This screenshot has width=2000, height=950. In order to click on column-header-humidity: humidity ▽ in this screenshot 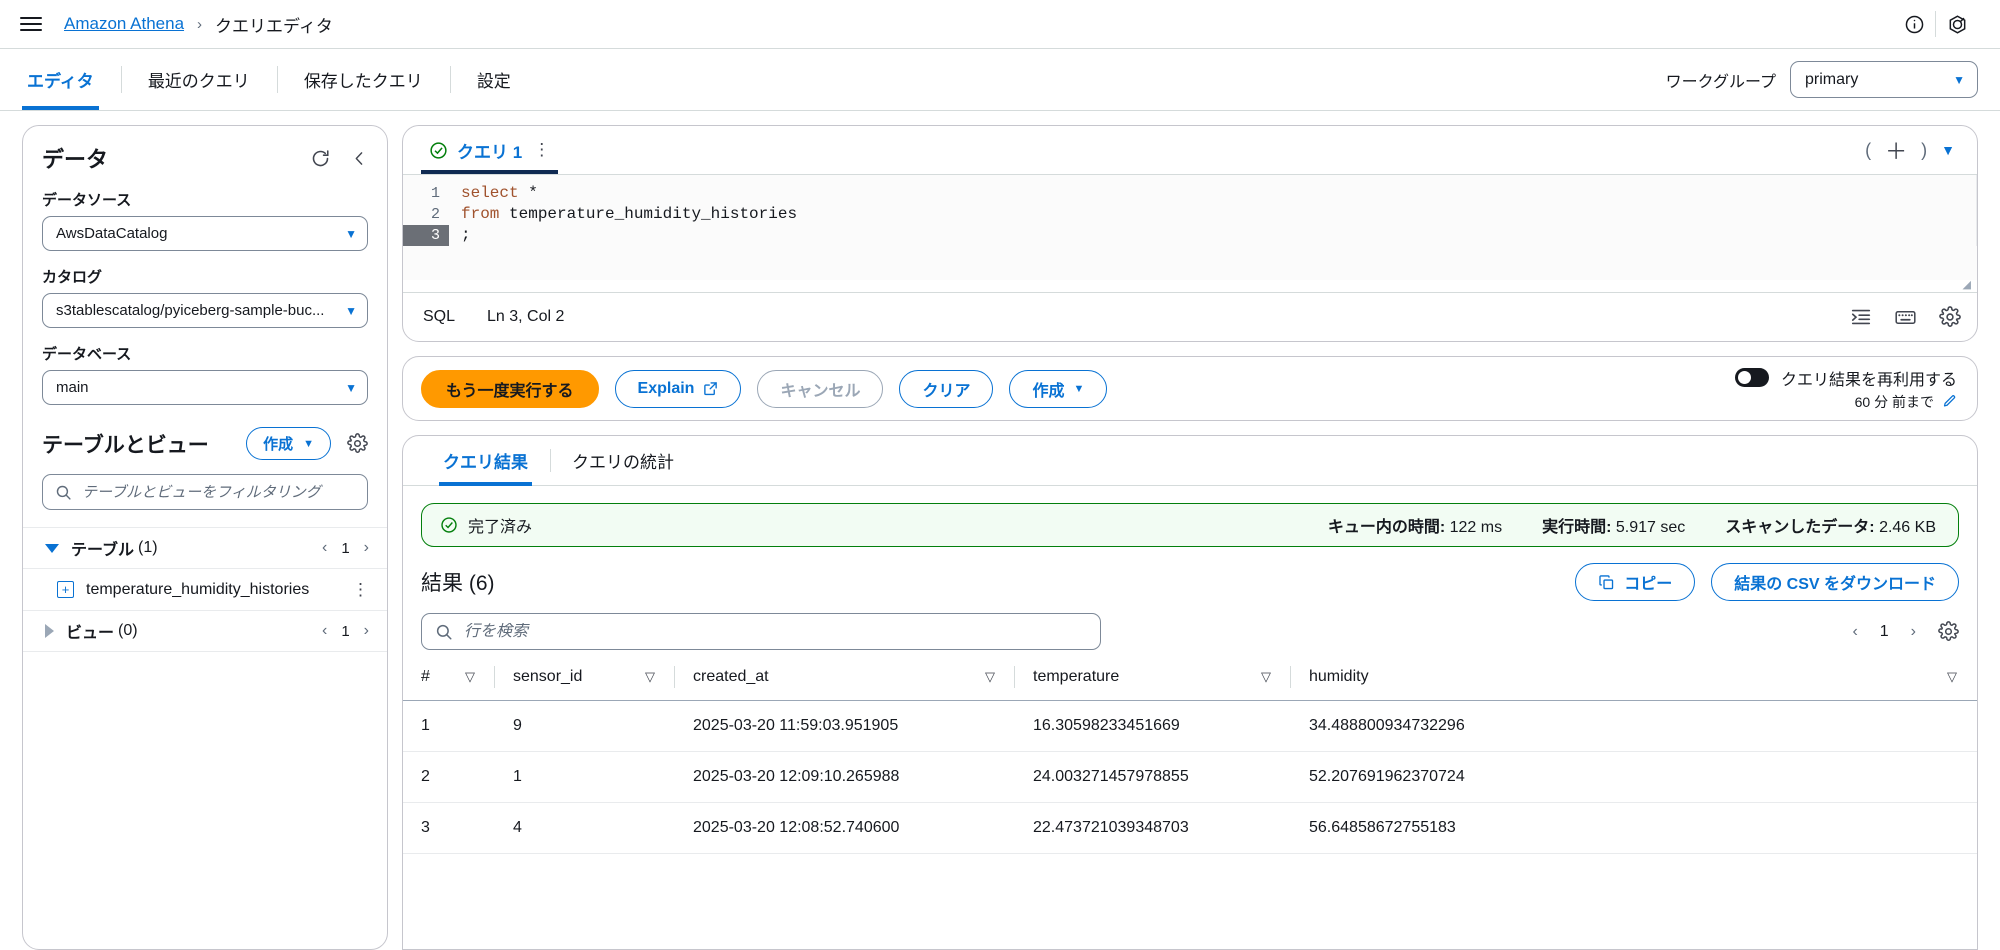, I will do `click(1634, 680)`.